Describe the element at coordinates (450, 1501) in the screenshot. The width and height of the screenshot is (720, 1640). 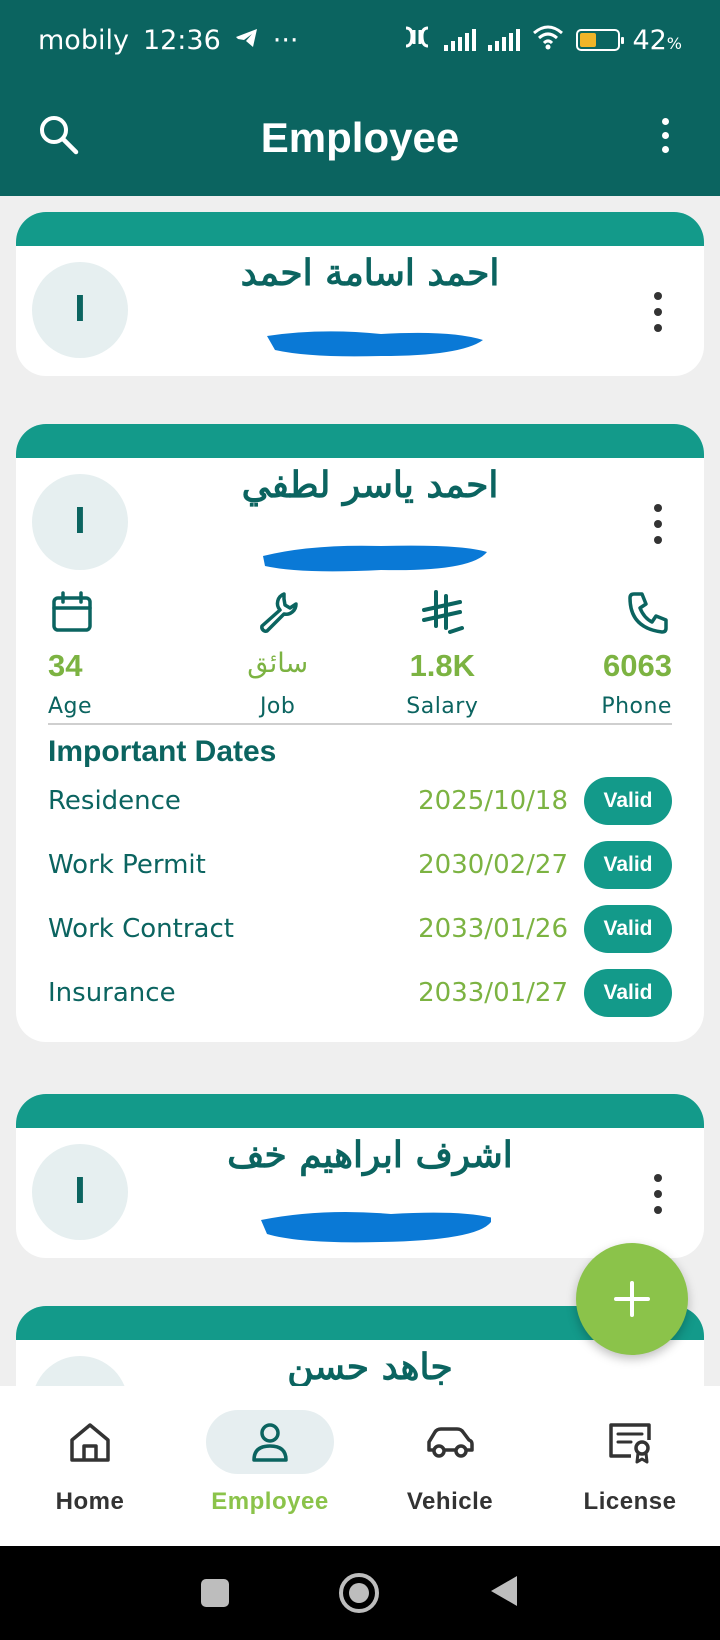
I see `nav-label: Vehicle` at that location.